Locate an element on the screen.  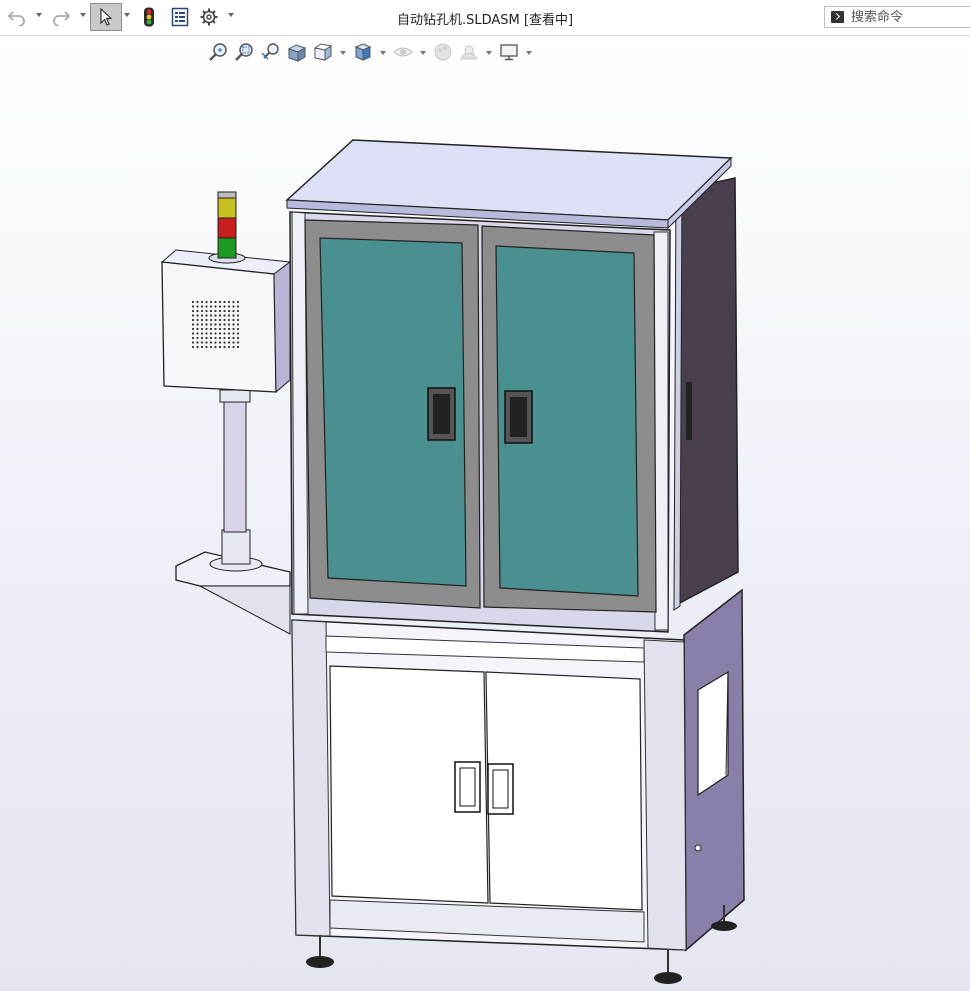
file-properties-button is located at coordinates (180, 17).